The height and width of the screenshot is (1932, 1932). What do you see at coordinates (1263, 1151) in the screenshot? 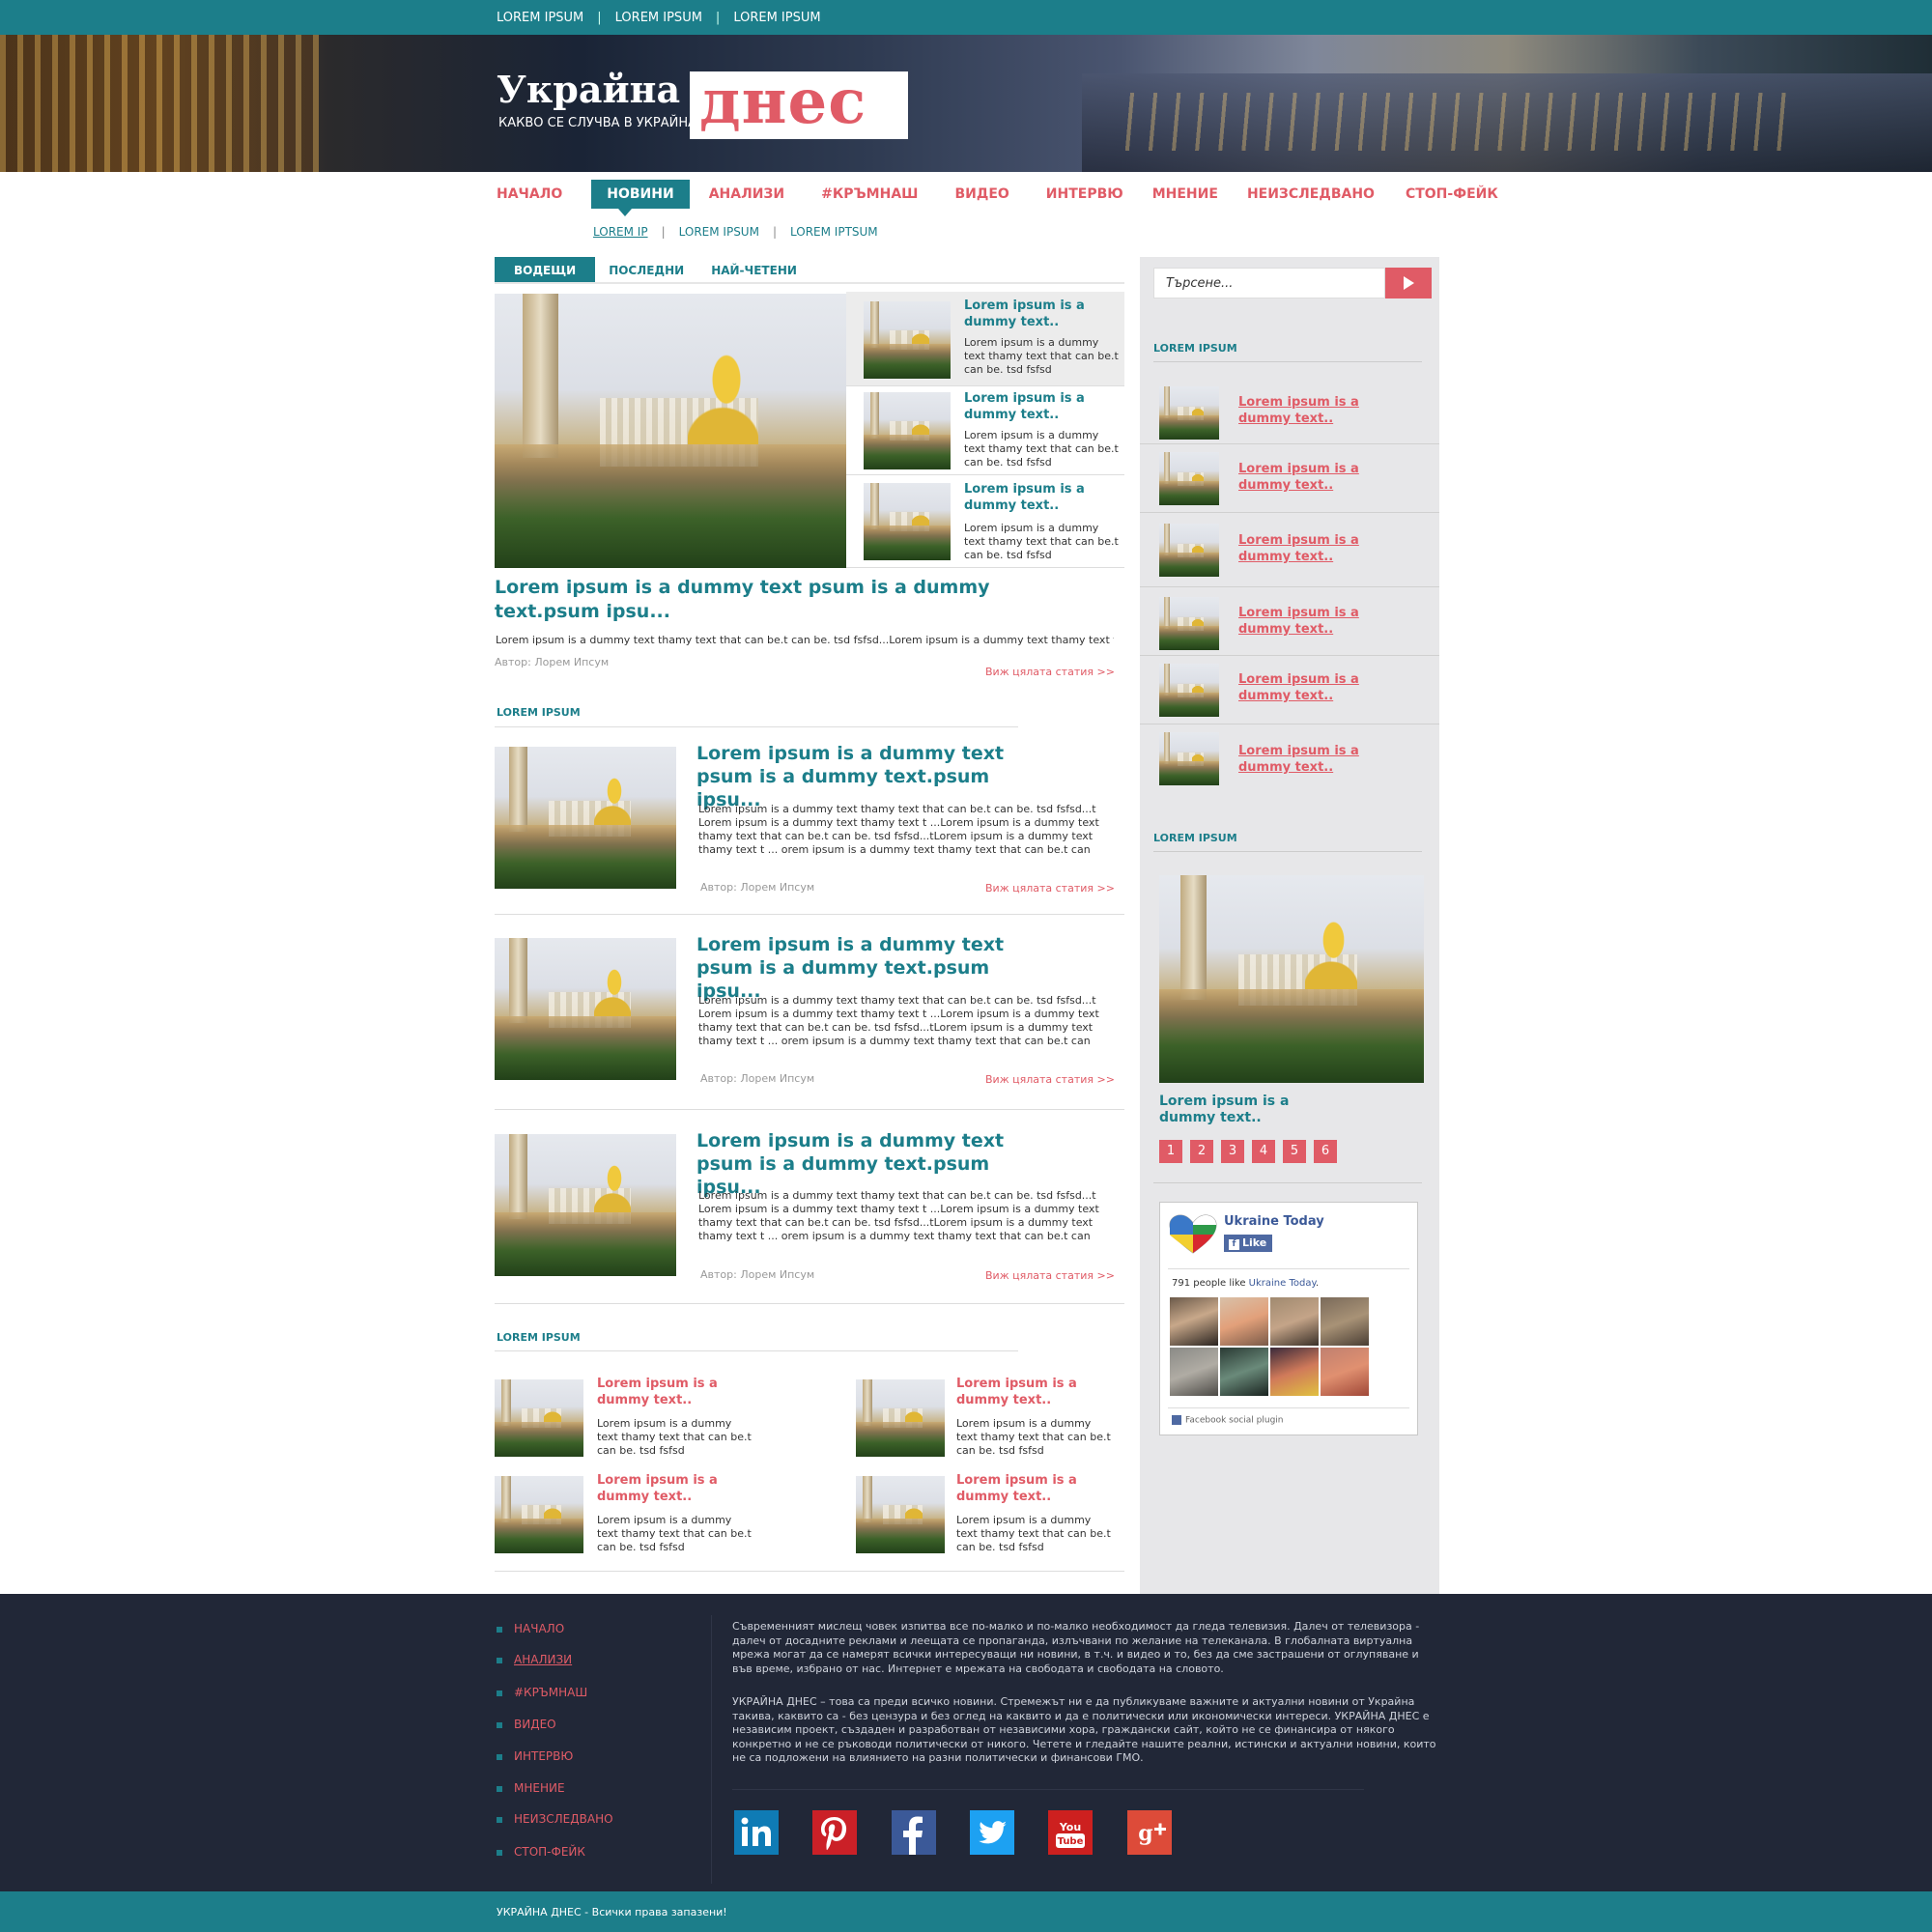
I see `page-button-4: 4` at bounding box center [1263, 1151].